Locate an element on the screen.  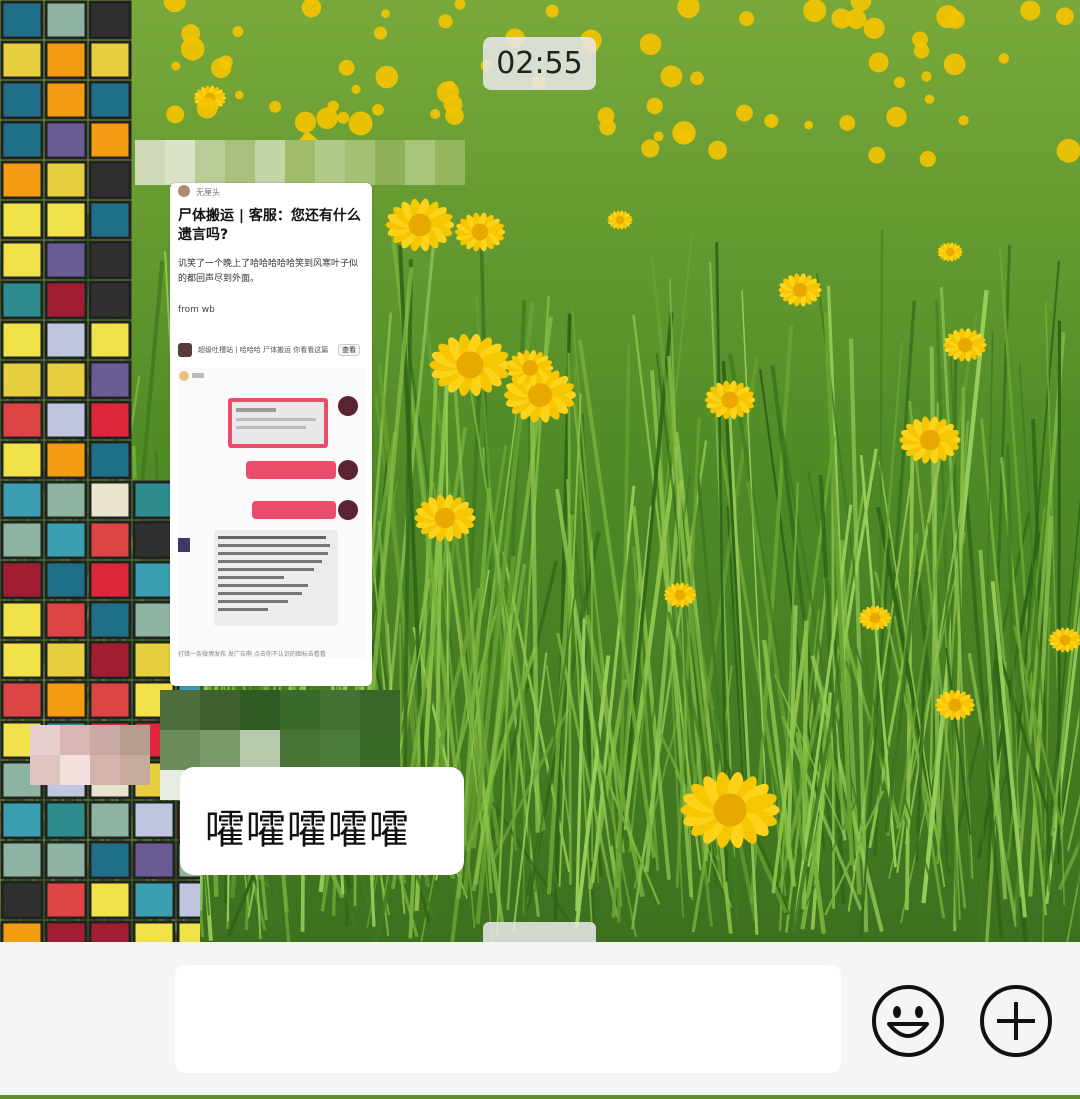
message-text: 嚯嚯嚯嚯嚯 is located at coordinates (307, 830).